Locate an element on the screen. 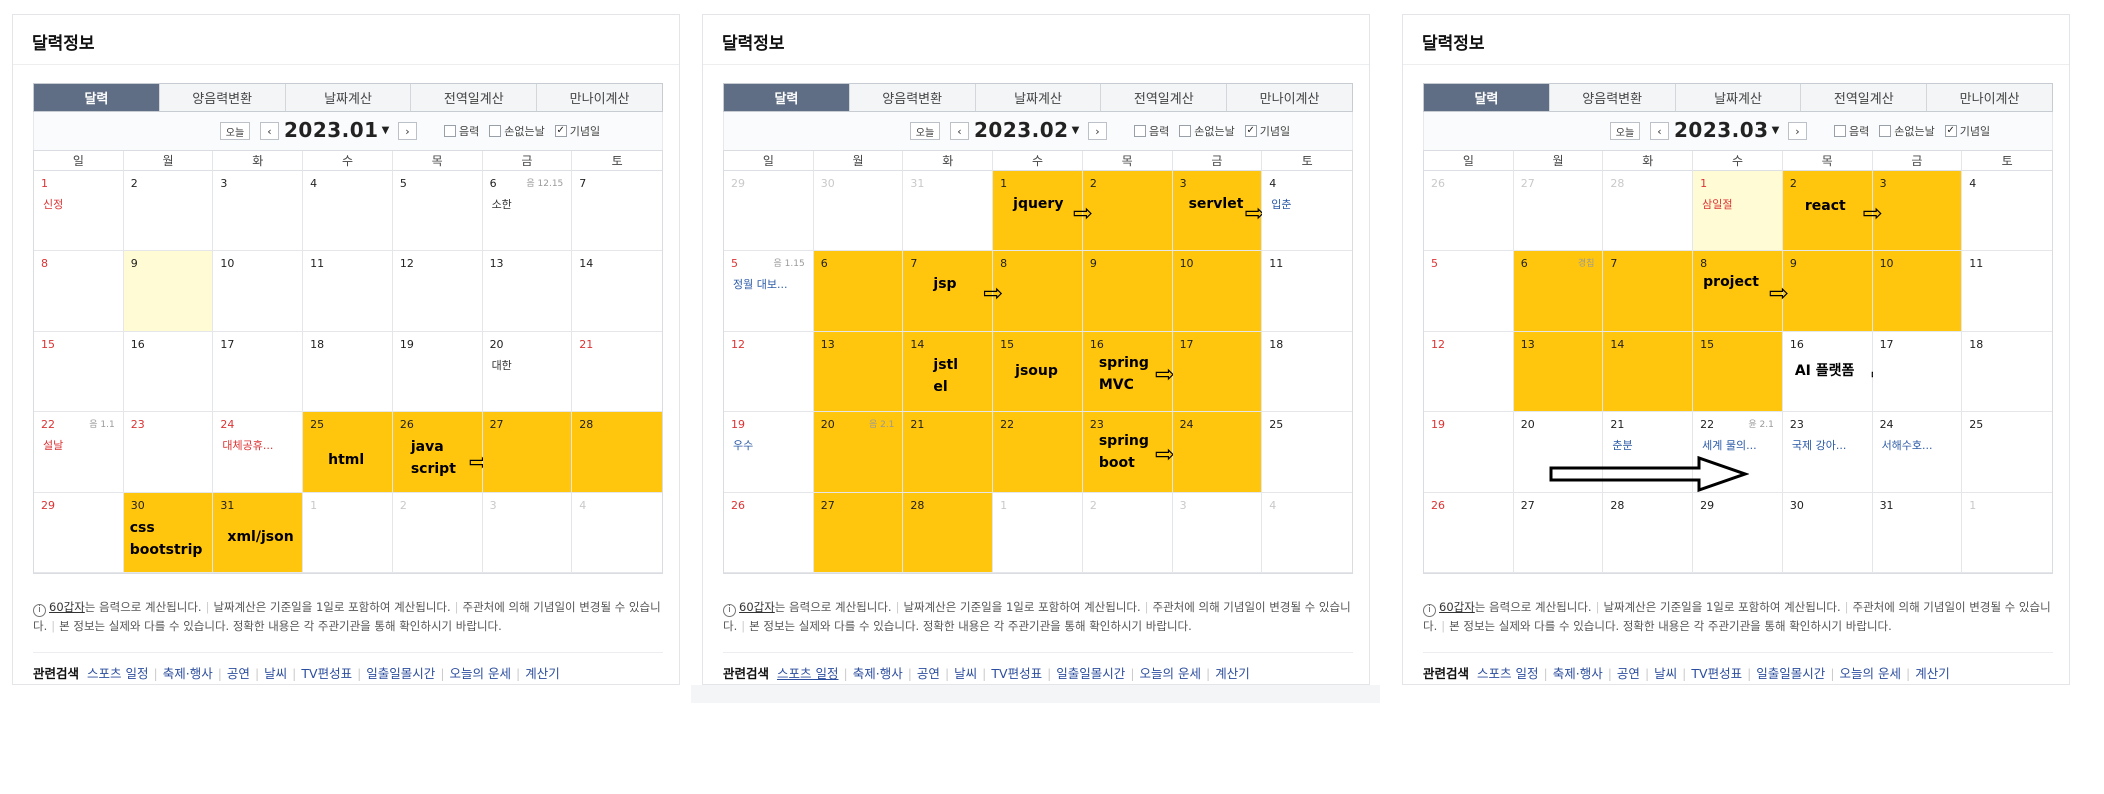  day-cell: 1 삼일절 is located at coordinates (1738, 211).